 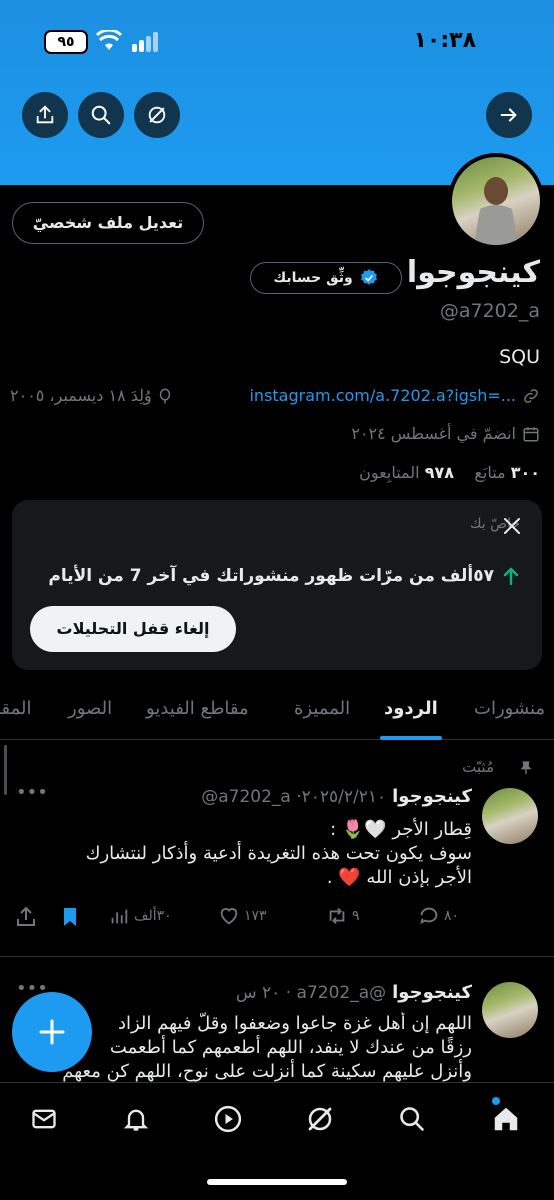 What do you see at coordinates (497, 767) in the screenshot?
I see `pinned-indicator: مُثبّت` at bounding box center [497, 767].